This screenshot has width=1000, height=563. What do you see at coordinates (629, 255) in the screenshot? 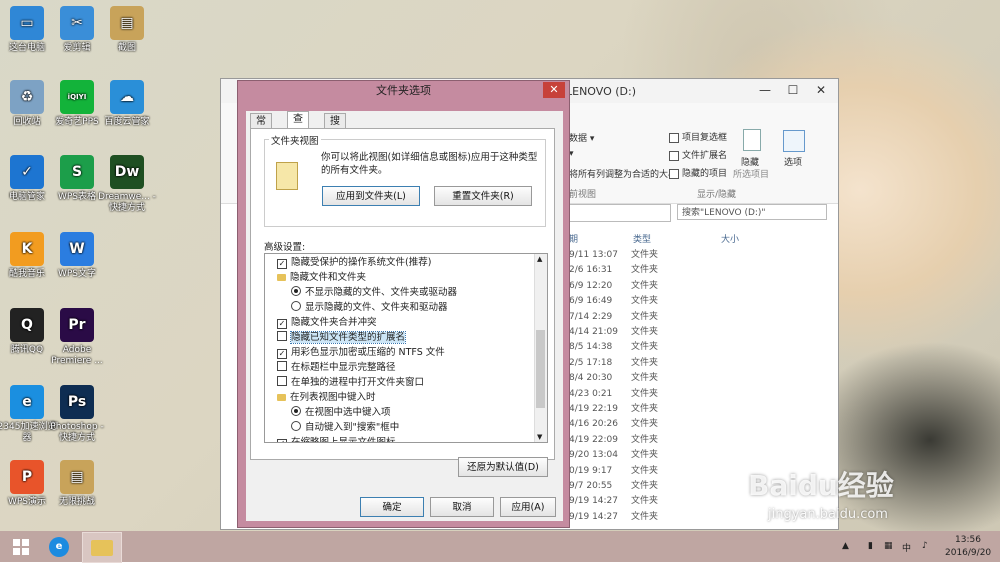
I see `file-row: 9/11 13:07 文件夹` at bounding box center [629, 255].